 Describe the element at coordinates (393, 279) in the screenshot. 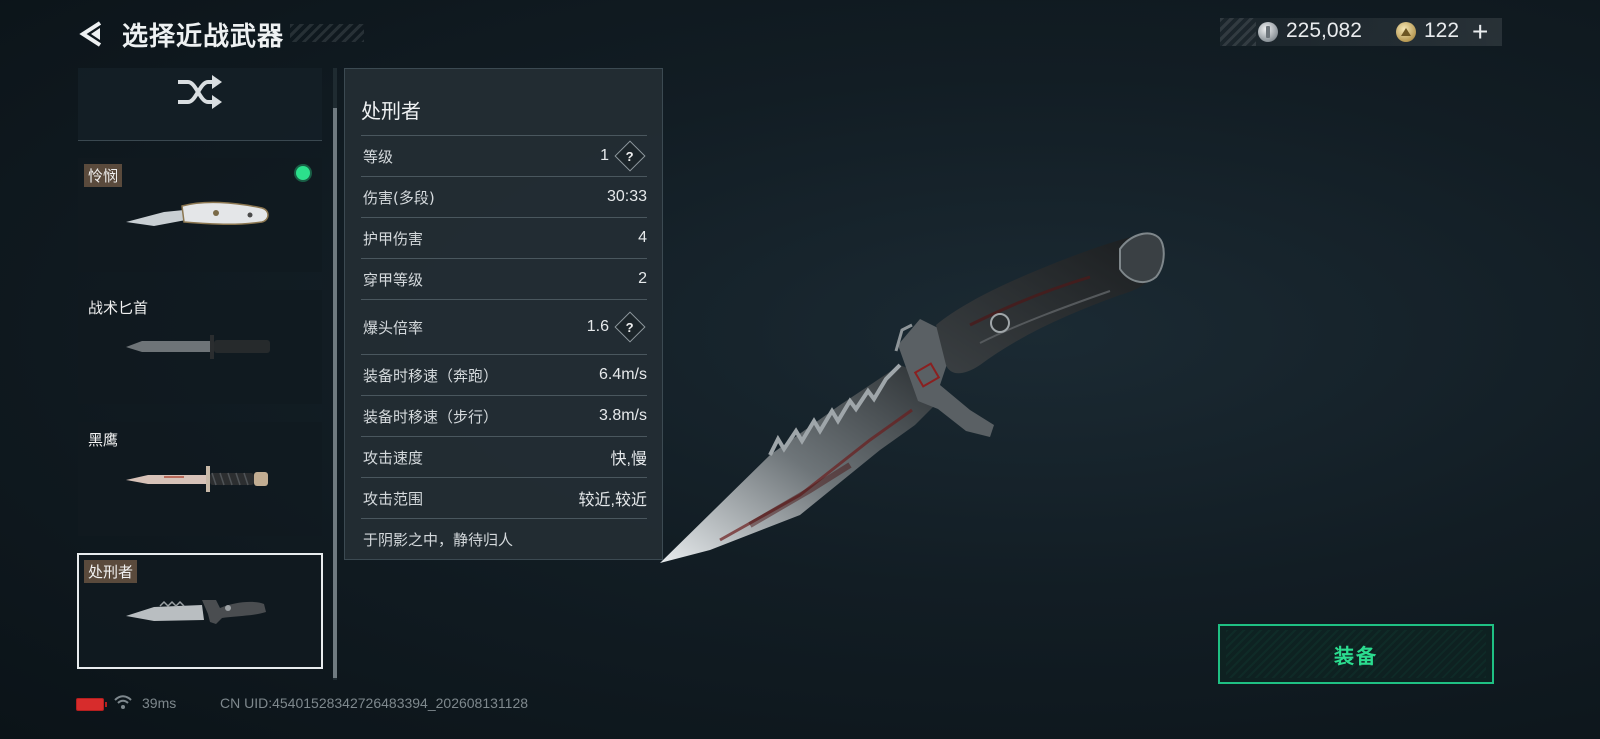

I see `stat-label: 穿甲等级` at that location.